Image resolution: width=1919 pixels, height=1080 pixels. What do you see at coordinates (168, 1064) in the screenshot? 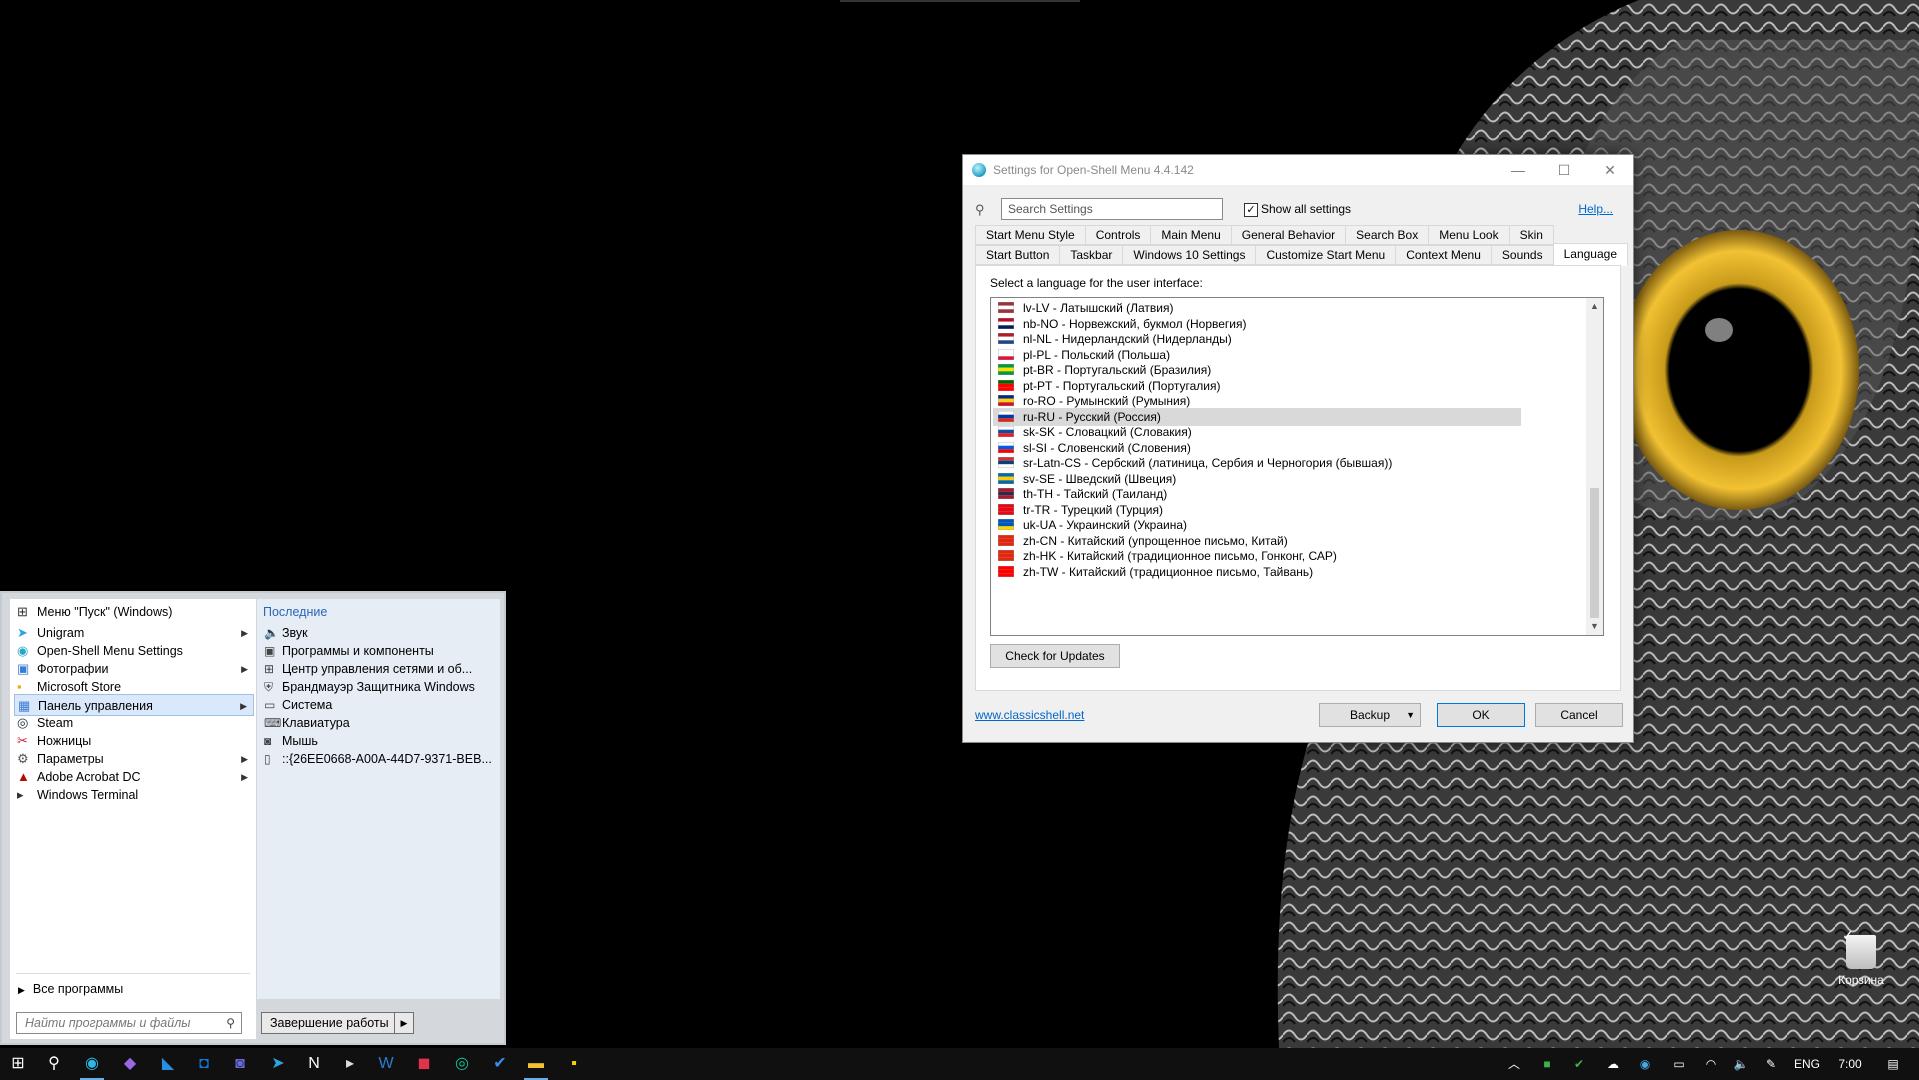
I see `vscode-icon: ◣` at bounding box center [168, 1064].